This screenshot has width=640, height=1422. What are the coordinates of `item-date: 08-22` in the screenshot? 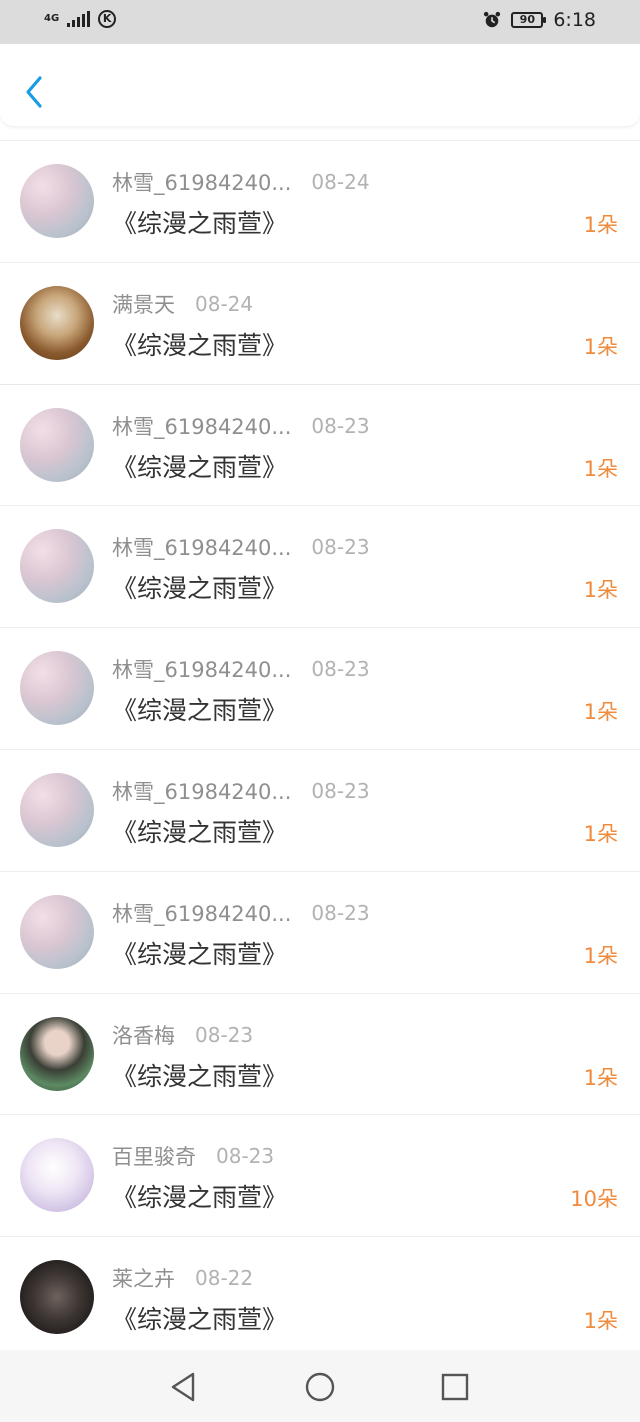 It's located at (224, 1278).